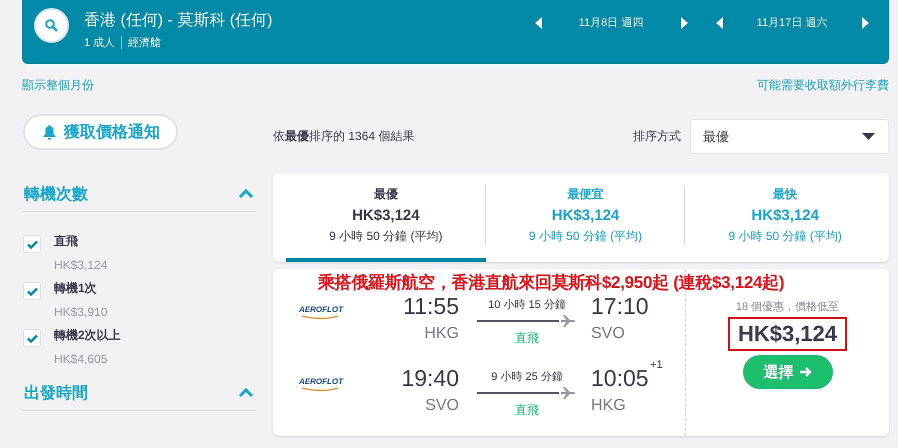 The width and height of the screenshot is (898, 448). Describe the element at coordinates (179, 20) in the screenshot. I see `route-title: 香港 (任何) - 莫斯科 (任何)` at that location.